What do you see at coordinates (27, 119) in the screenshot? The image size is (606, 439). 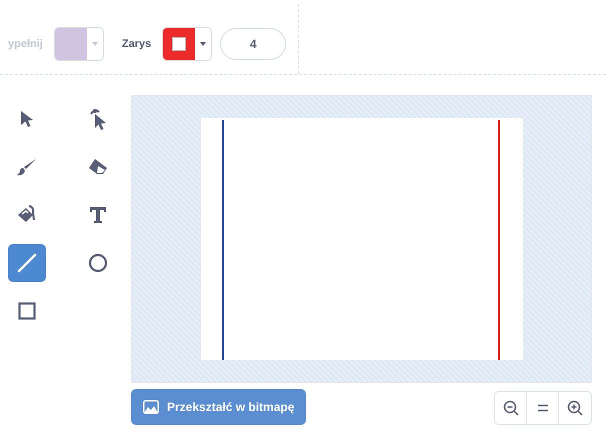 I see `arrow-cursor-icon` at bounding box center [27, 119].